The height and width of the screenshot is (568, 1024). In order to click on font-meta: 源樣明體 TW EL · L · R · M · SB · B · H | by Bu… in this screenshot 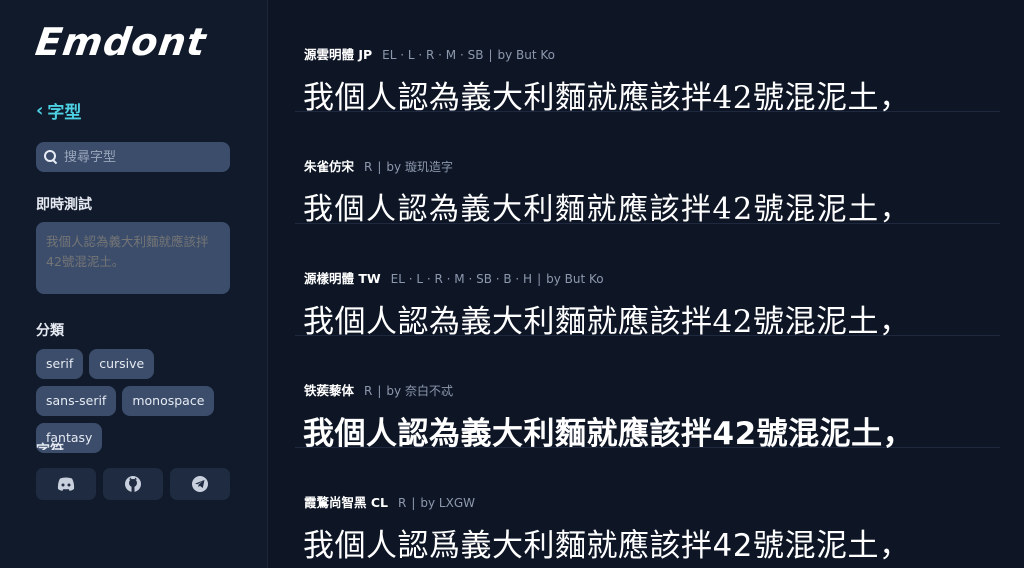, I will do `click(454, 277)`.